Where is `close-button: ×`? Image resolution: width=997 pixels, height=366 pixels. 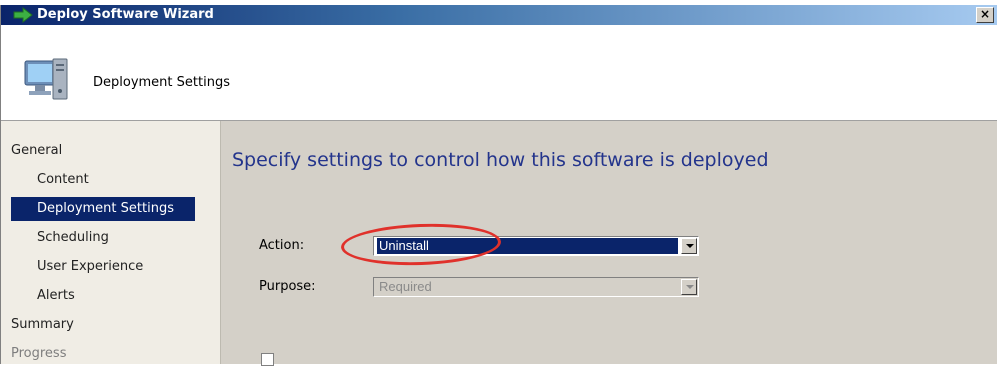
close-button: × is located at coordinates (985, 15).